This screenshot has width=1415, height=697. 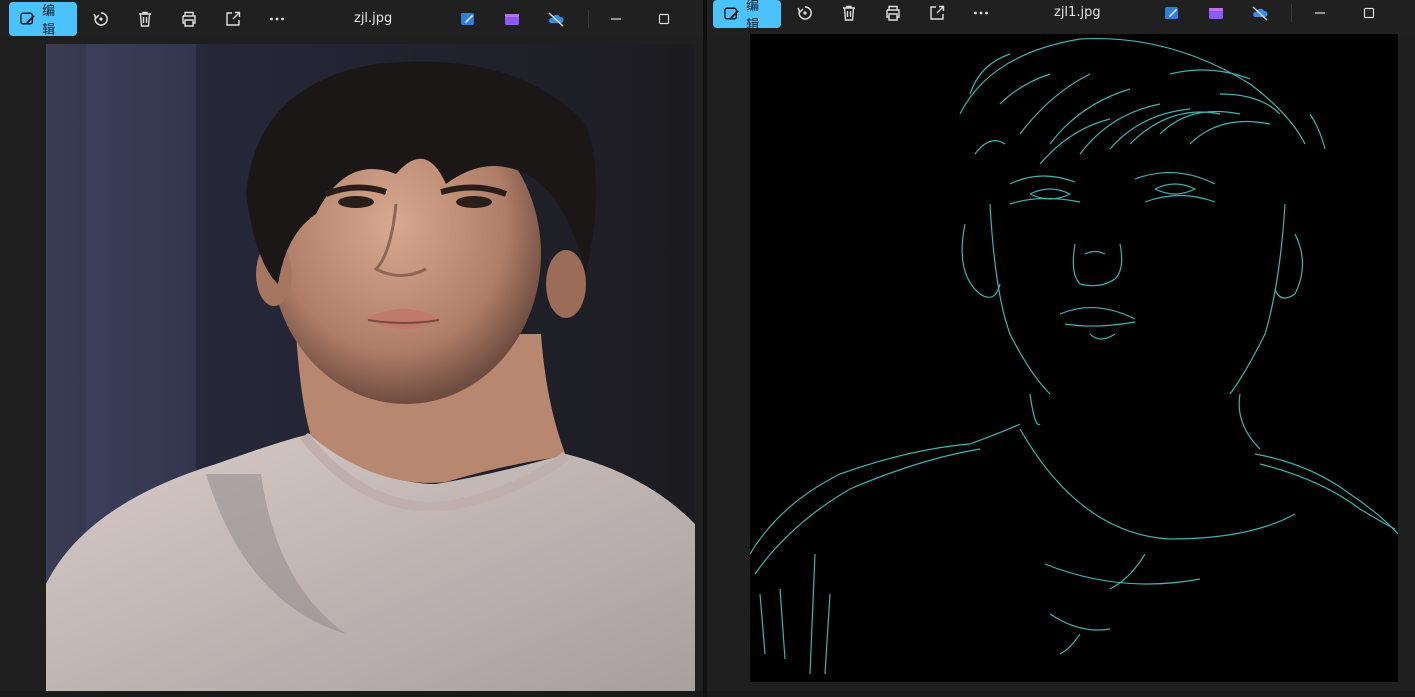 I want to click on titlebar: 编辑 zjl.jpg, so click(x=351, y=19).